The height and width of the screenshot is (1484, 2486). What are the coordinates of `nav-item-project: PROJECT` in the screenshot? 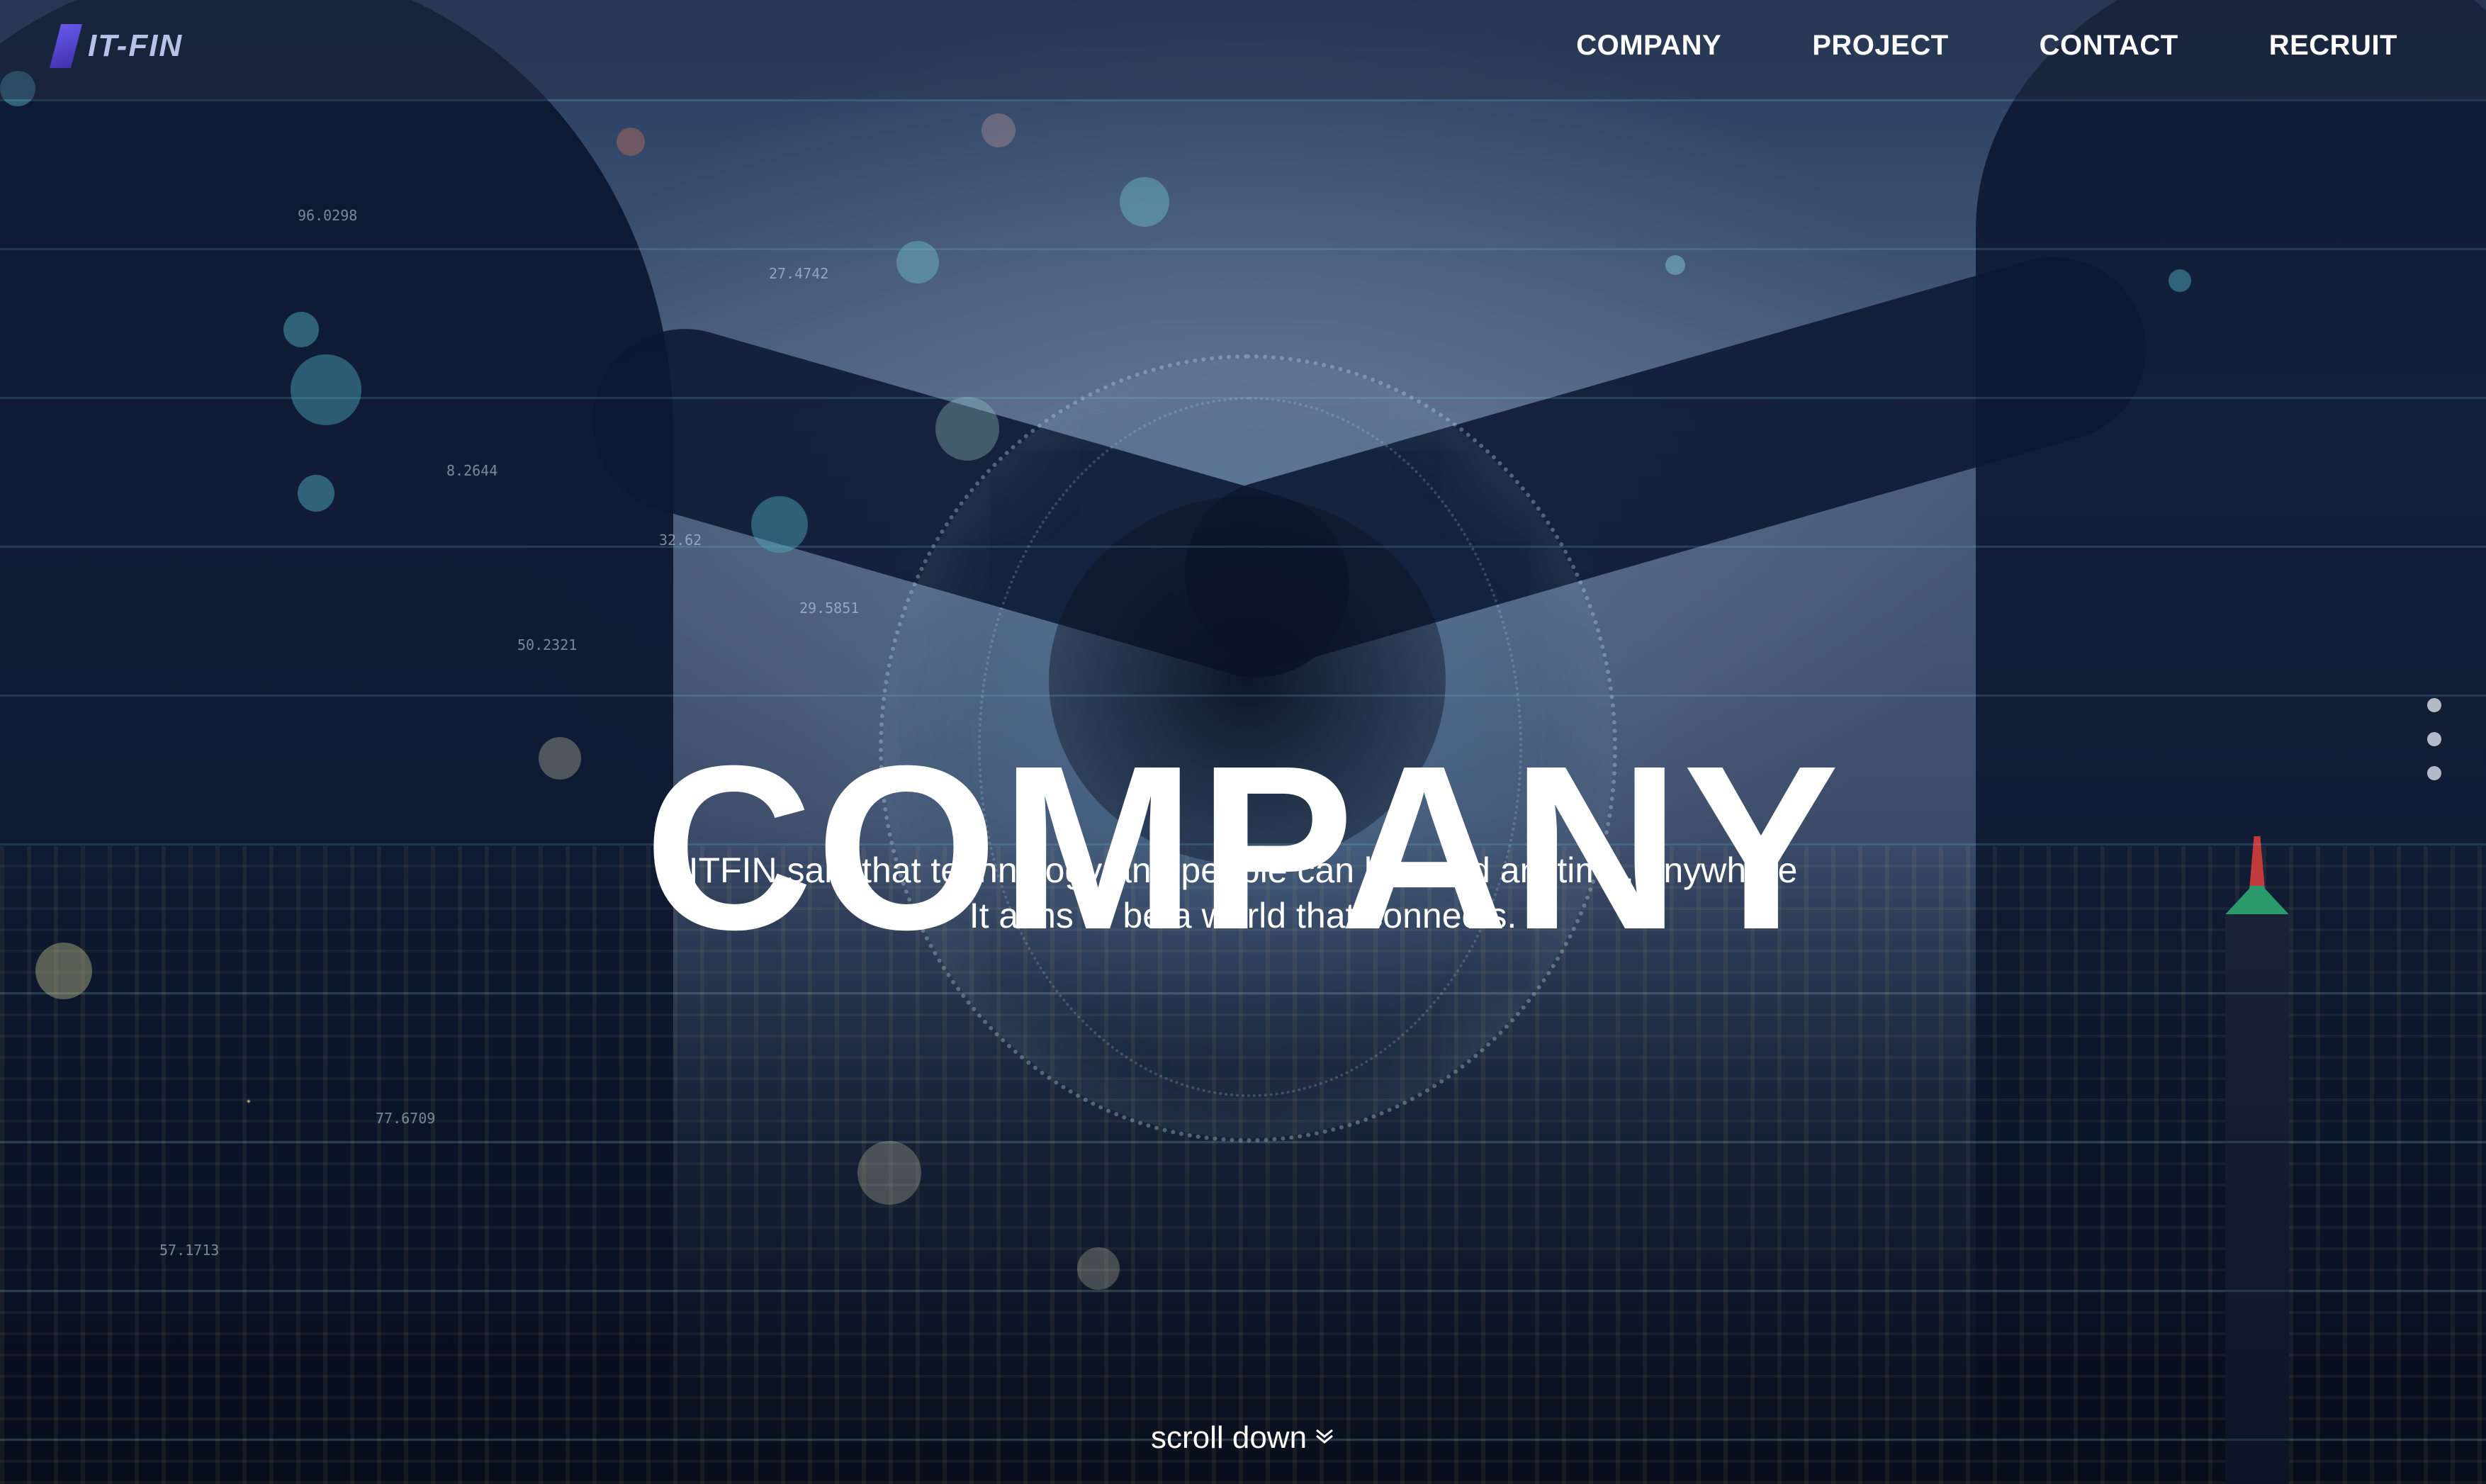 It's located at (1880, 46).